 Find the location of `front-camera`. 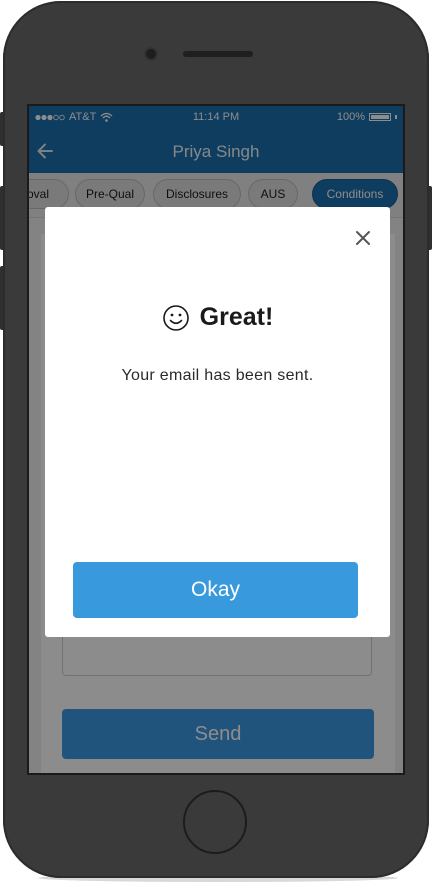

front-camera is located at coordinates (151, 54).